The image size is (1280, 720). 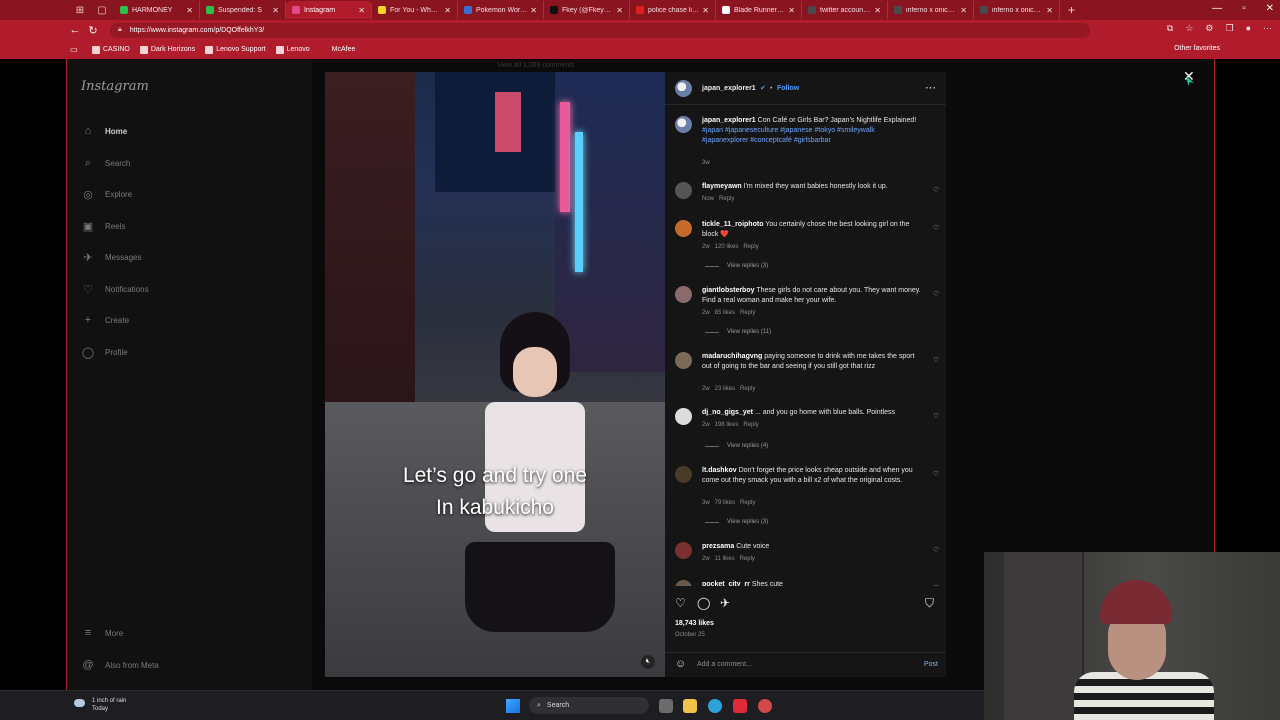 What do you see at coordinates (729, 120) in the screenshot?
I see `caption-username: japan_explorer1` at bounding box center [729, 120].